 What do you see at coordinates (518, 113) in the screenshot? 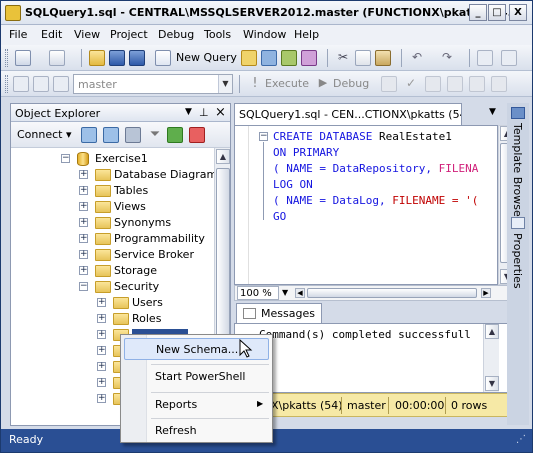
I see `template-browser-icon` at bounding box center [518, 113].